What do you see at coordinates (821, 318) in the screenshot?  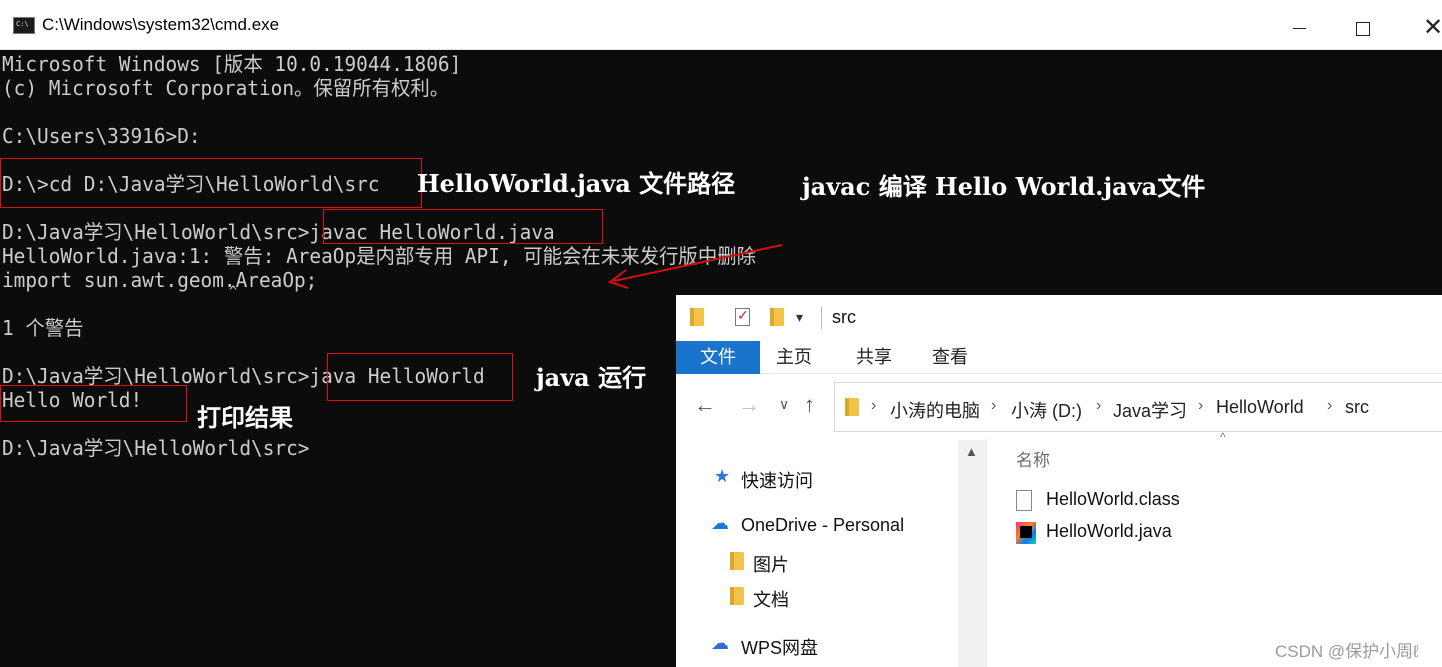 I see `toolbar-divider` at bounding box center [821, 318].